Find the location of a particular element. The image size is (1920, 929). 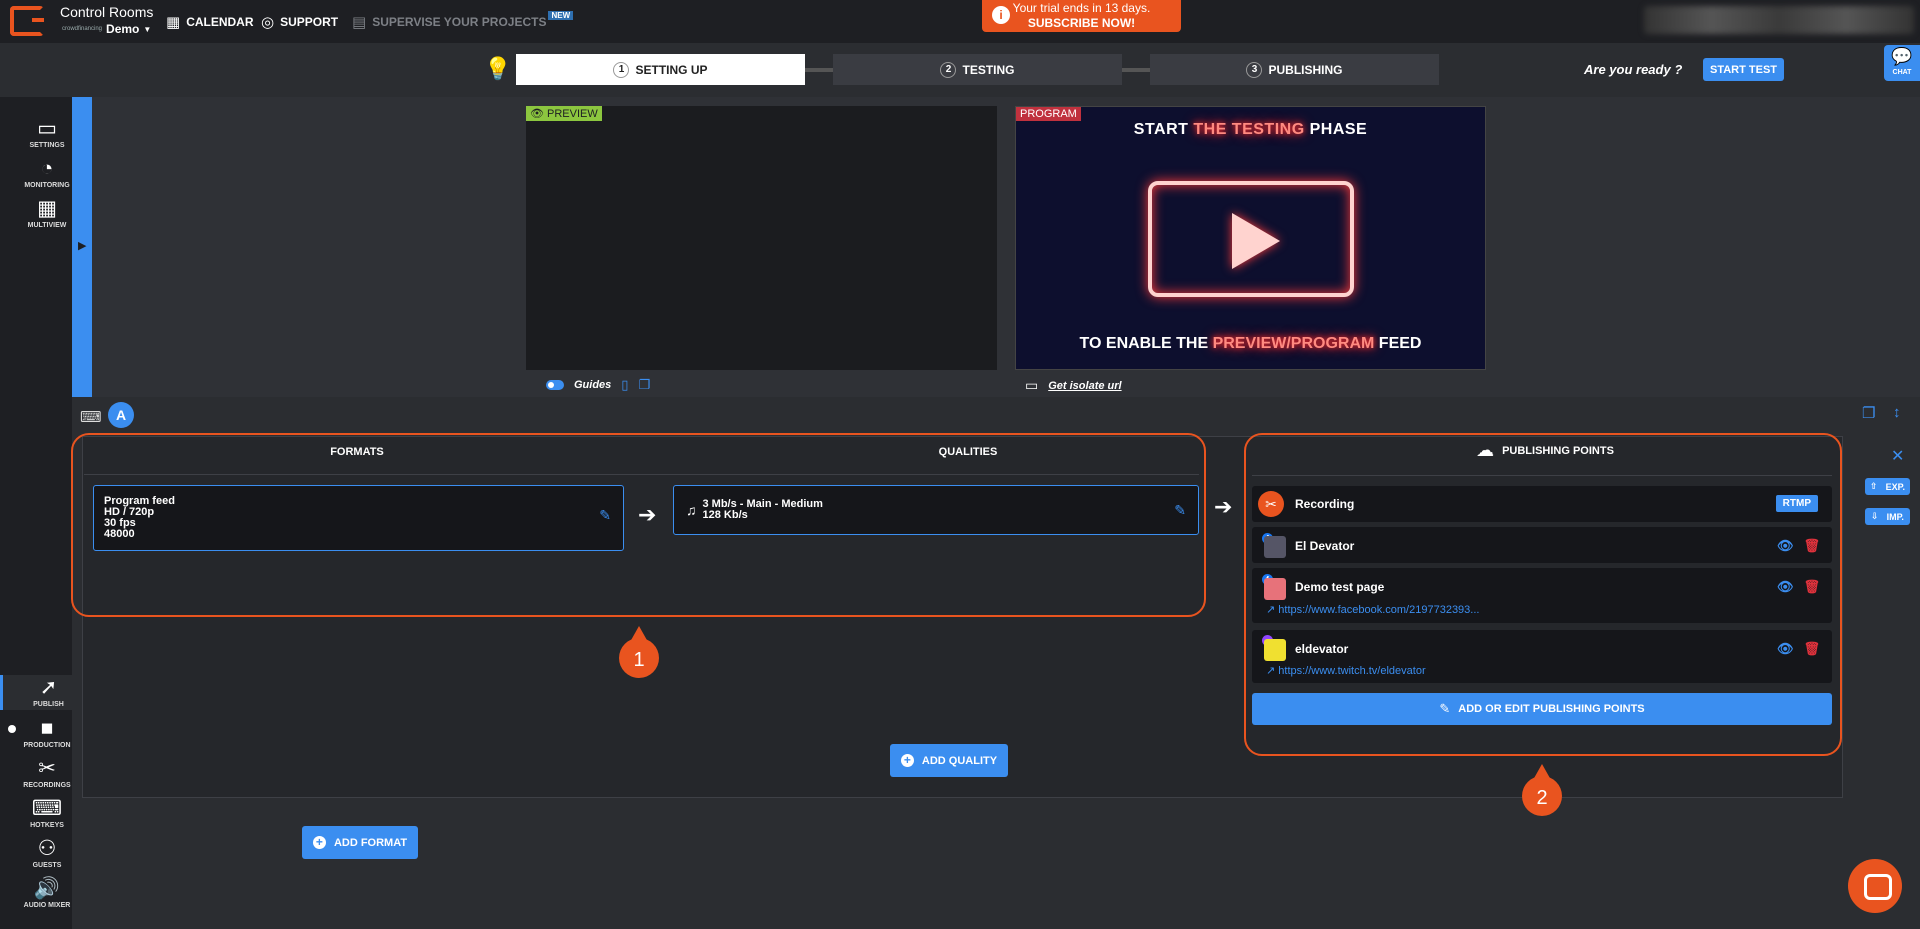

program-tag: PROGRAM is located at coordinates (1048, 114).